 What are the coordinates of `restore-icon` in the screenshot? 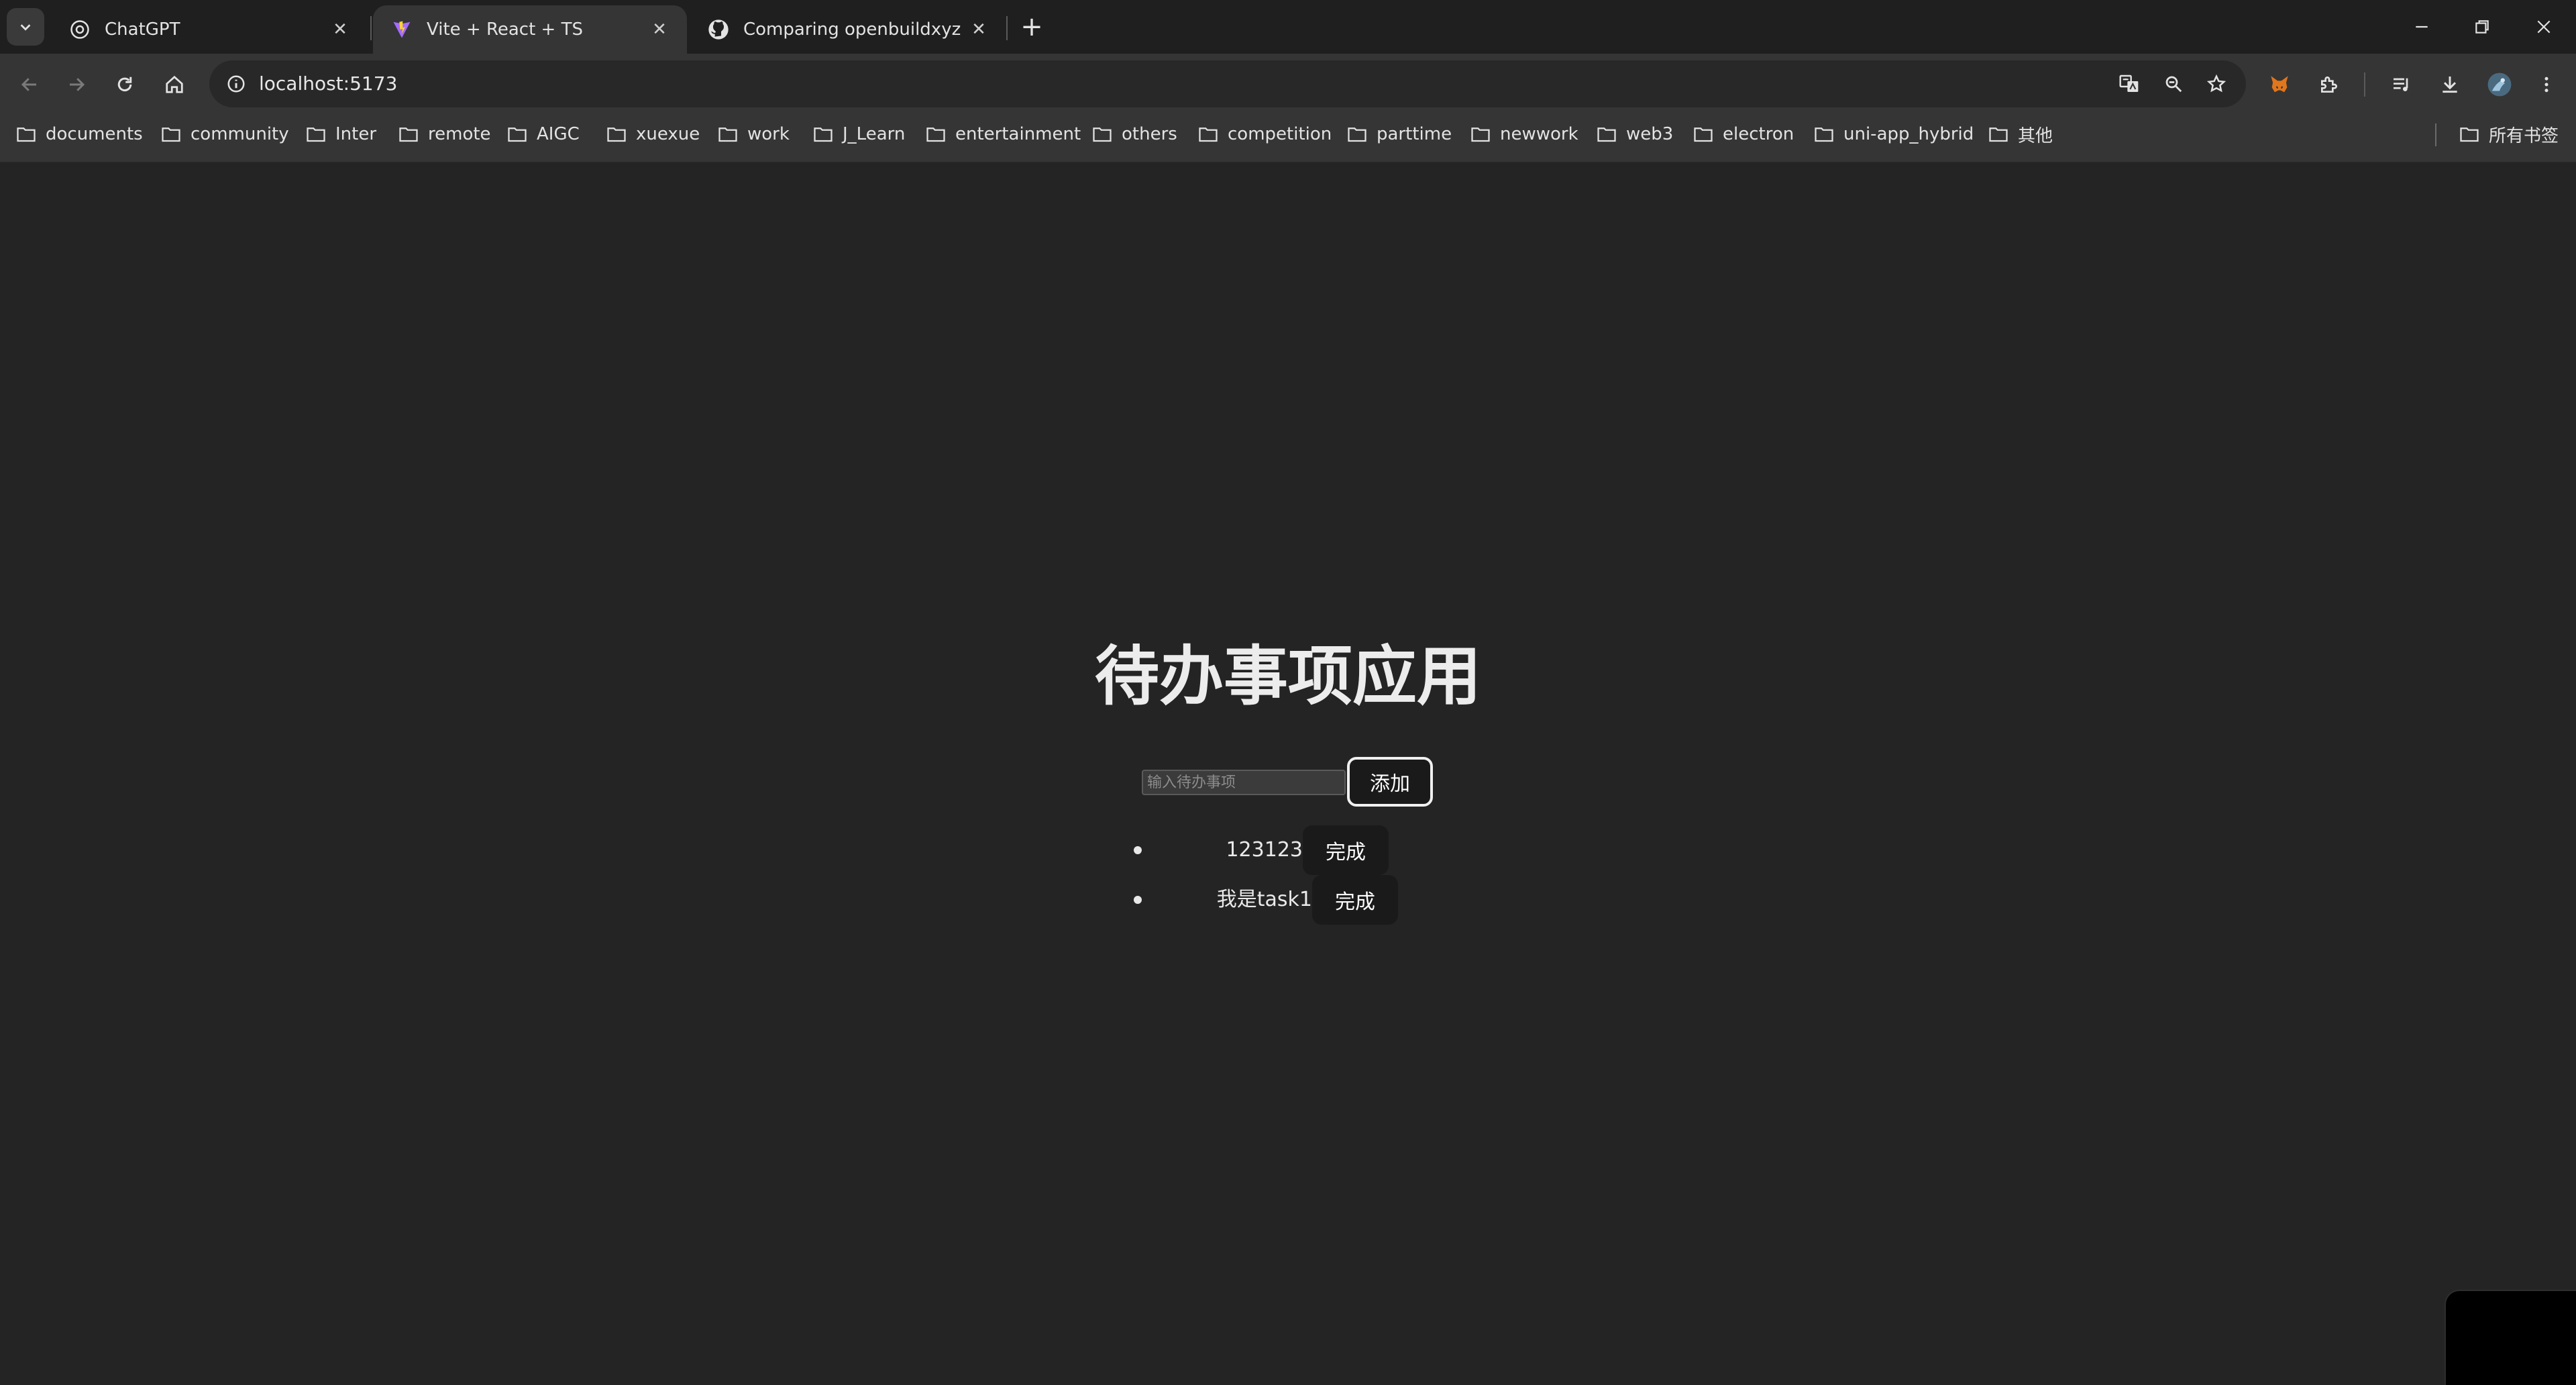 It's located at (2482, 27).